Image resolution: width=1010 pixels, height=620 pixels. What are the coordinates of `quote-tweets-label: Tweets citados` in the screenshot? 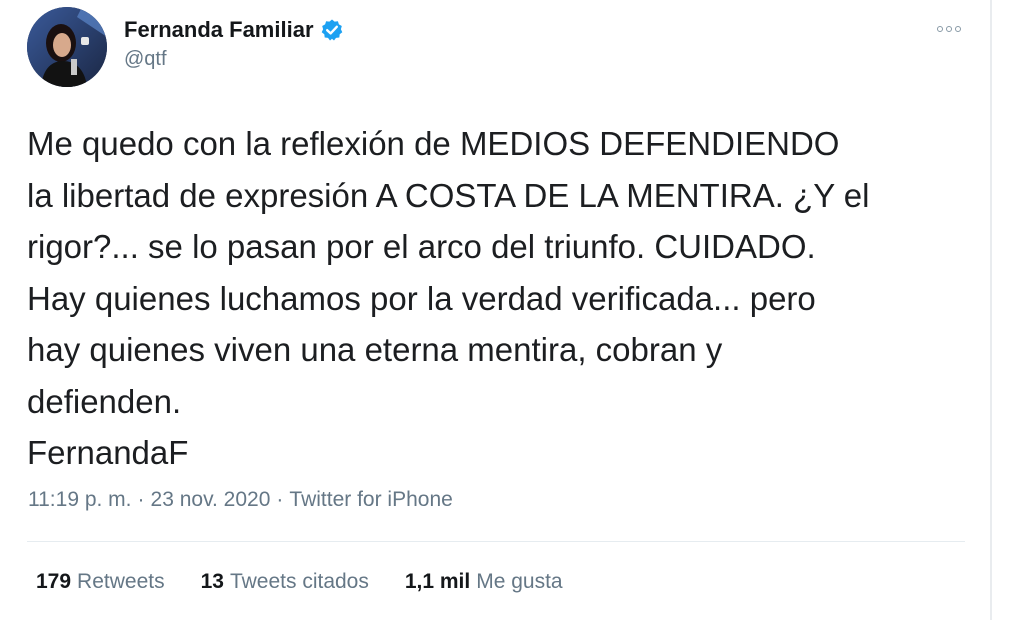 It's located at (299, 581).